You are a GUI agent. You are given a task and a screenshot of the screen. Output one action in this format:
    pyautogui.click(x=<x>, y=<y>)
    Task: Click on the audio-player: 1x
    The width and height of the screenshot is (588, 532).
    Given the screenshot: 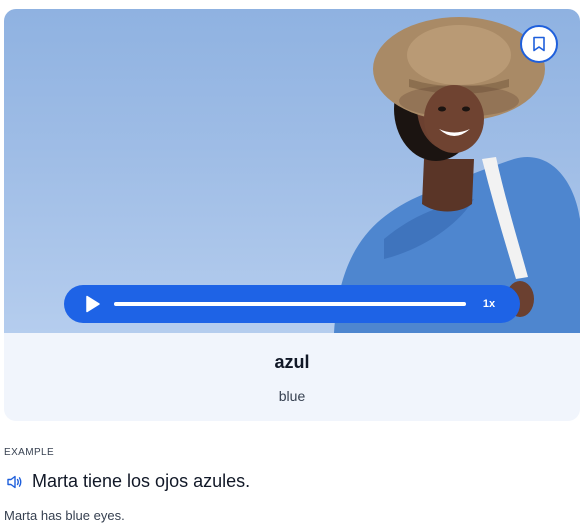 What is the action you would take?
    pyautogui.click(x=292, y=304)
    